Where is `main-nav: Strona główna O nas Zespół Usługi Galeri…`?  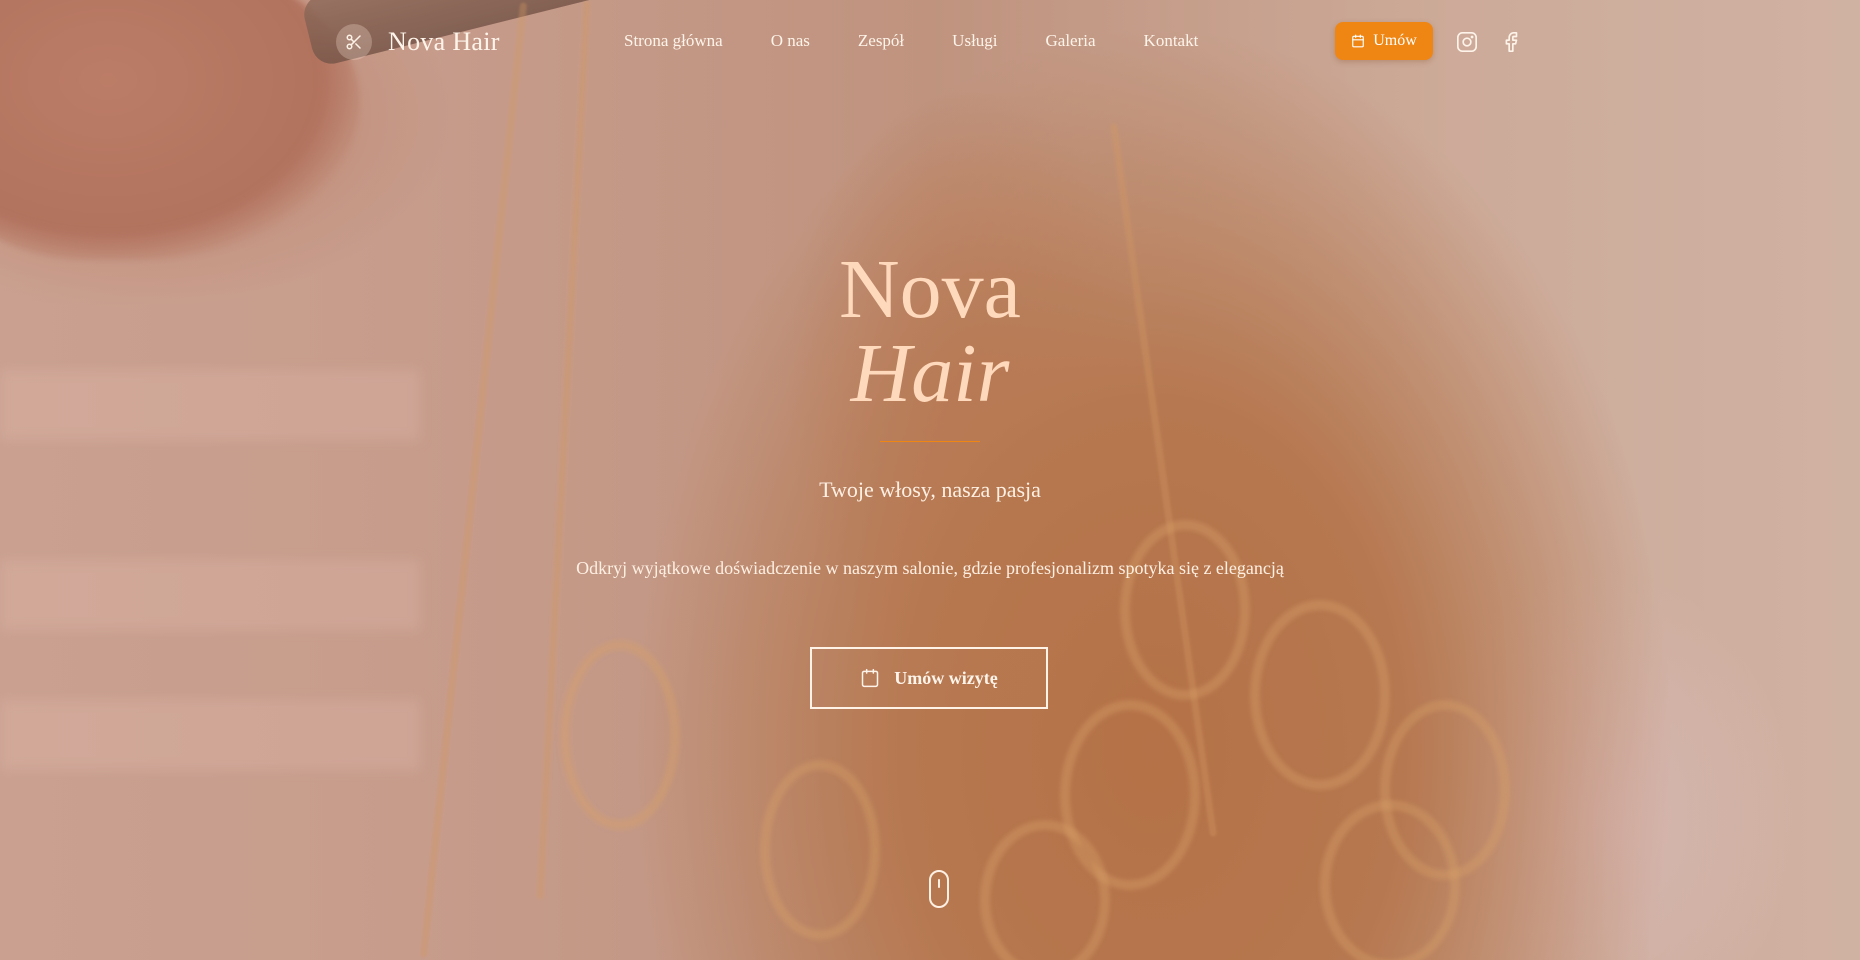 main-nav: Strona główna O nas Zespół Usługi Galeri… is located at coordinates (935, 41).